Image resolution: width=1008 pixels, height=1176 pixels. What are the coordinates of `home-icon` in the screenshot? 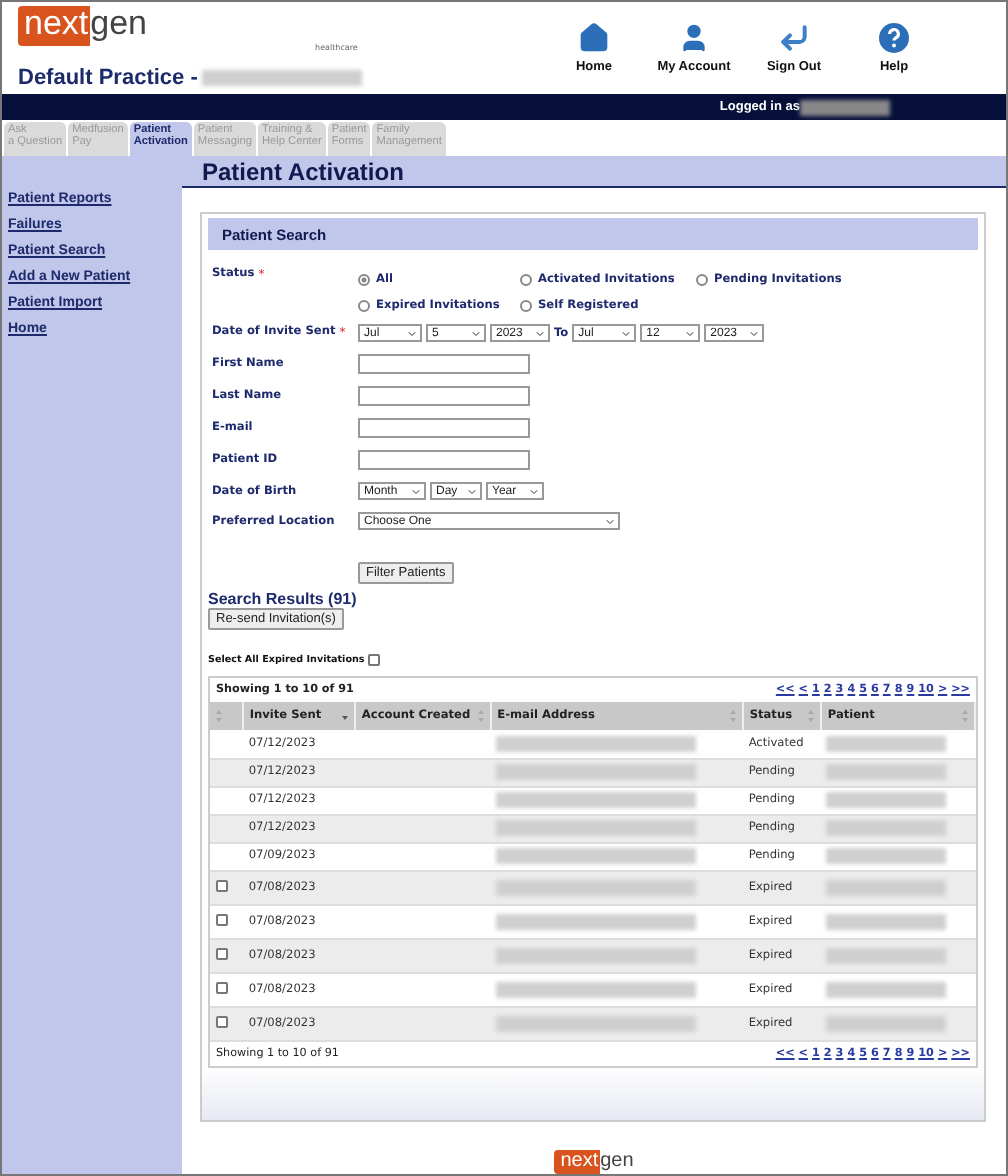 It's located at (594, 38).